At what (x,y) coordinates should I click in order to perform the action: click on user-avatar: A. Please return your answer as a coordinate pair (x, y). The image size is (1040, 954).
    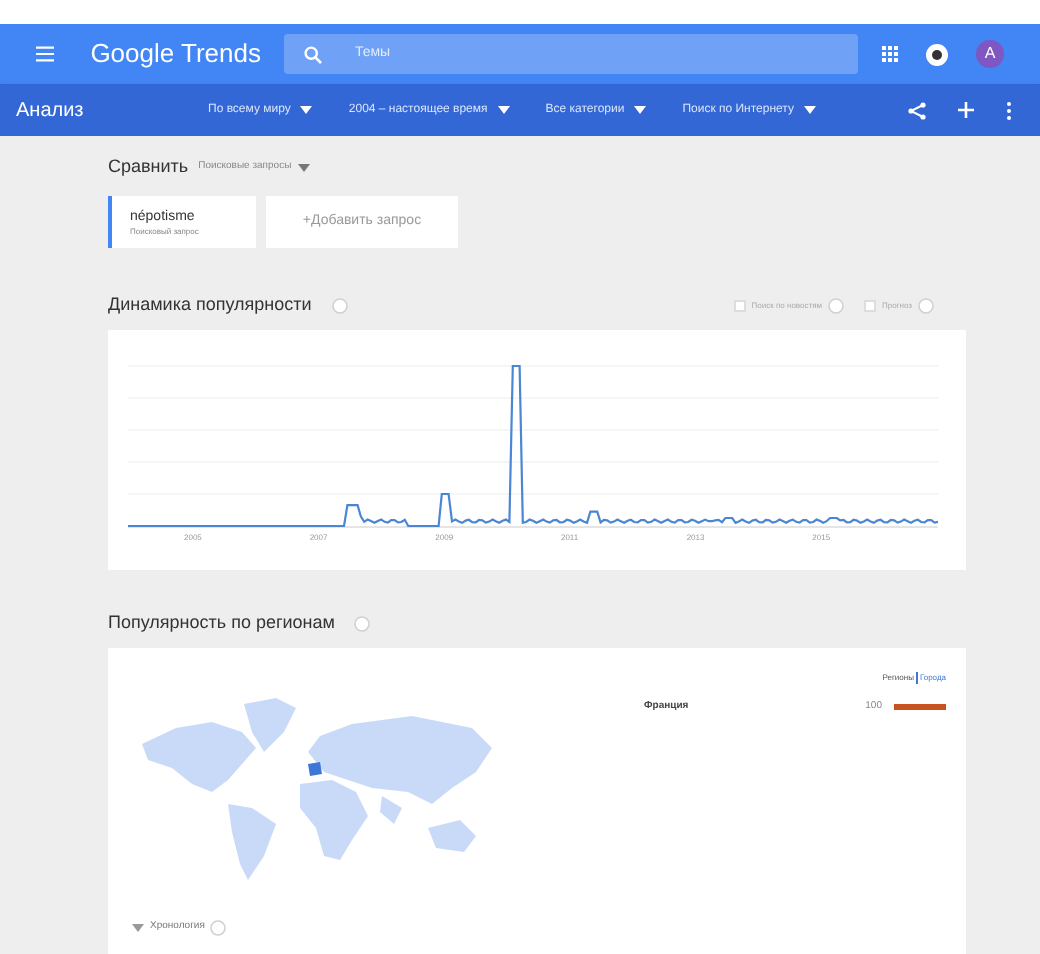
    Looking at the image, I should click on (990, 54).